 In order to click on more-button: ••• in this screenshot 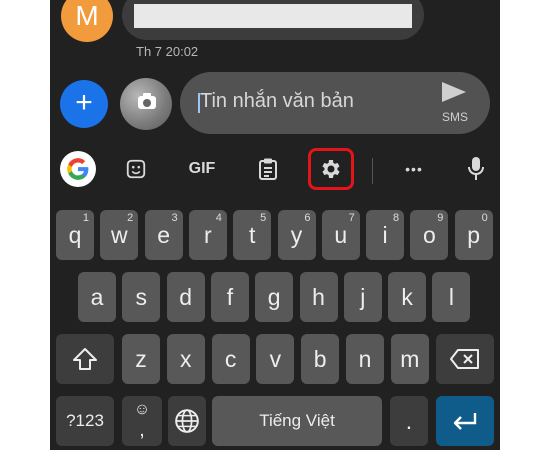, I will do `click(414, 169)`.